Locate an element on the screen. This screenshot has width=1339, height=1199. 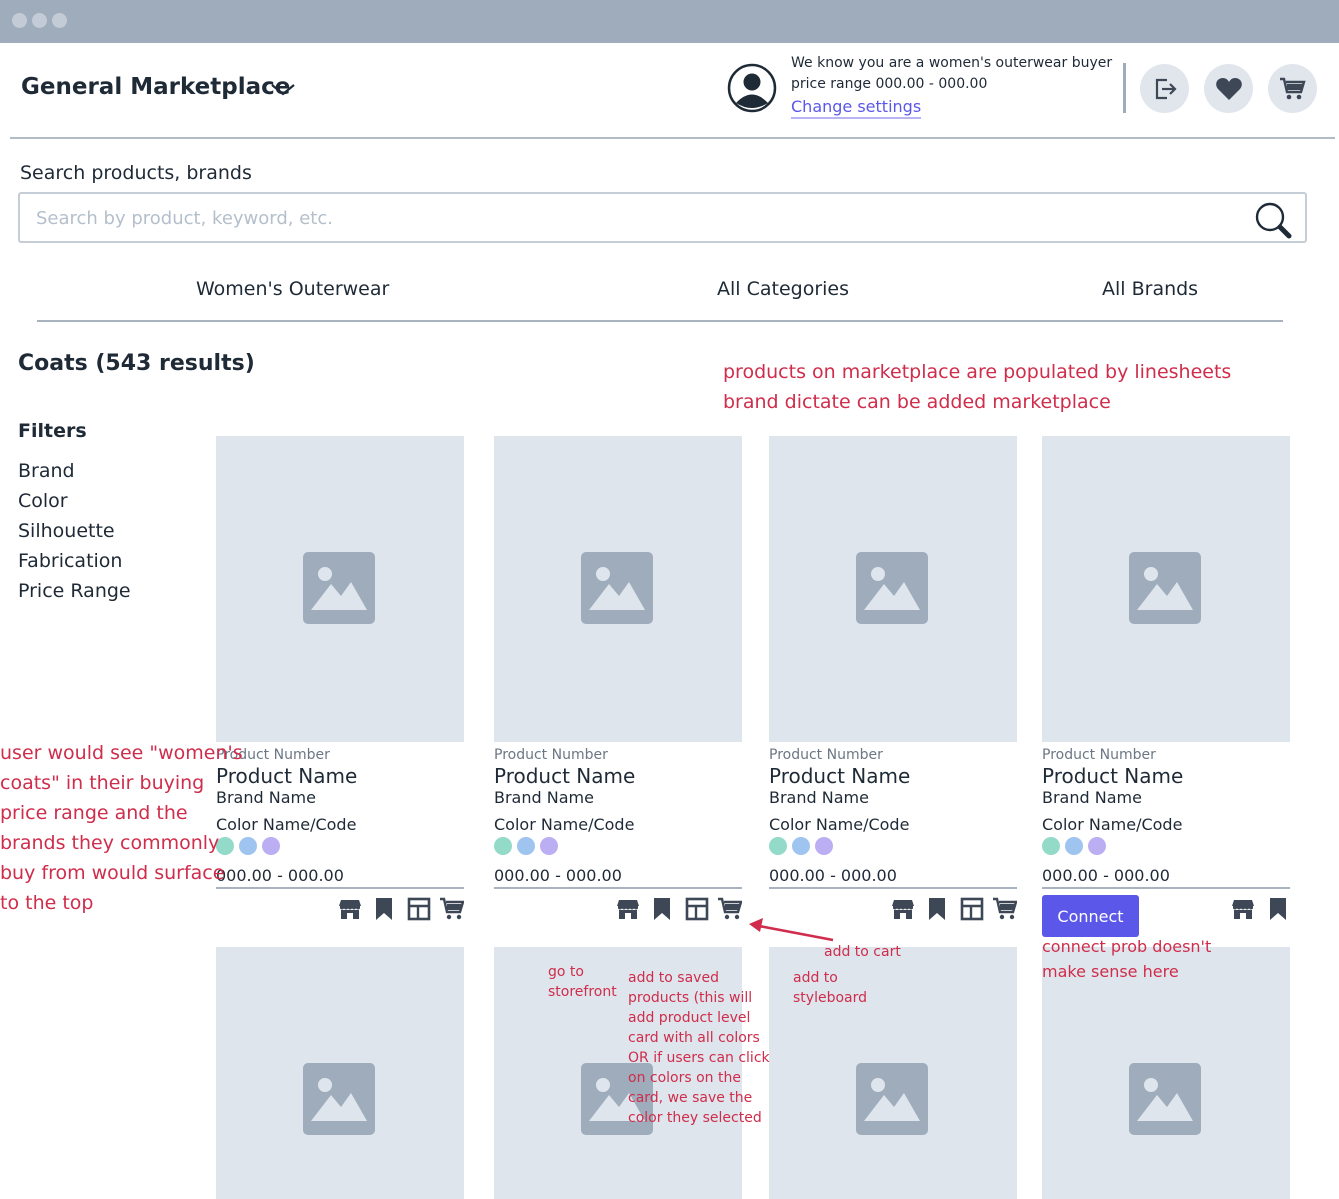
price-range-text: price range 000.00 - 000.00 is located at coordinates (889, 84).